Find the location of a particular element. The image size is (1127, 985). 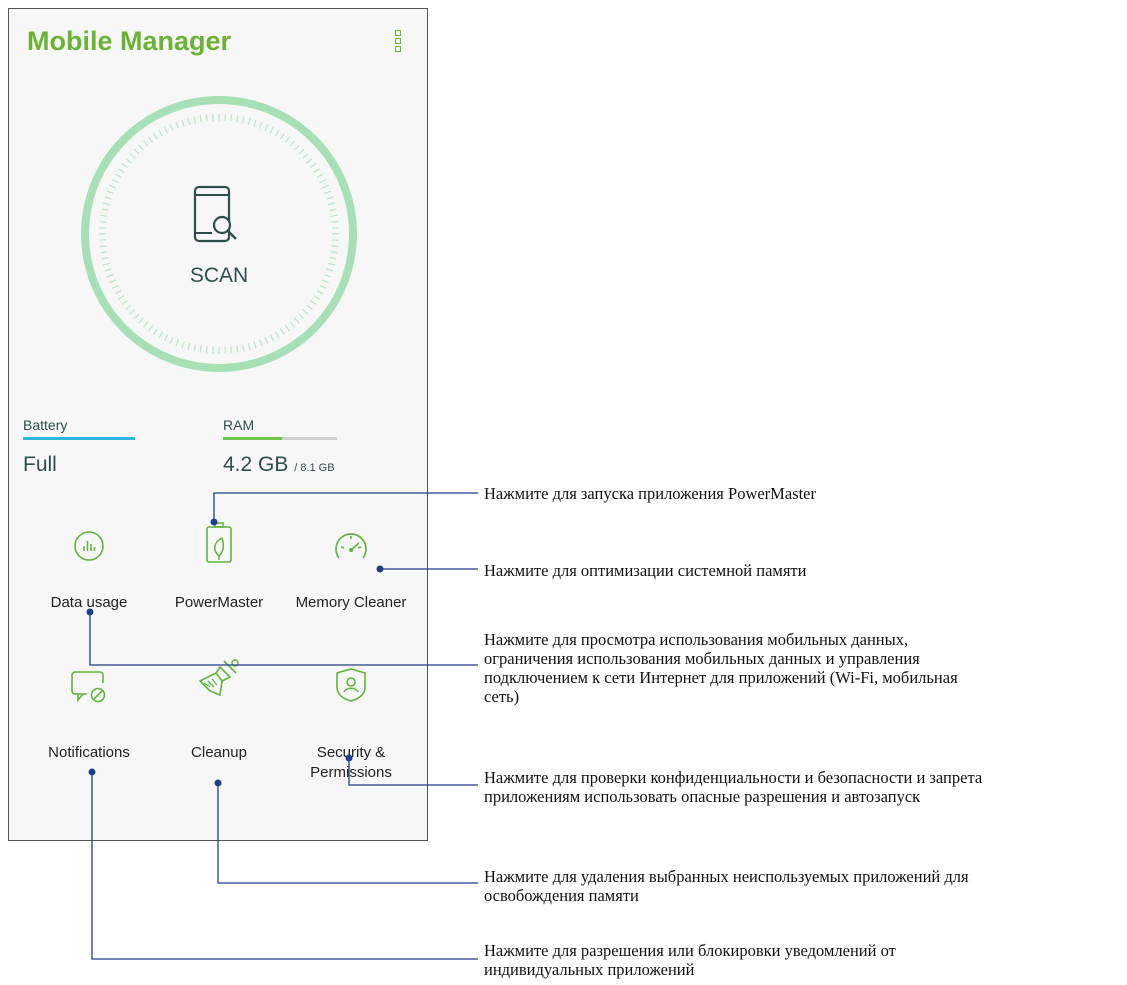

callout-memory-cleaner: Нажмите для оптимизации системной памяти is located at coordinates (645, 570).